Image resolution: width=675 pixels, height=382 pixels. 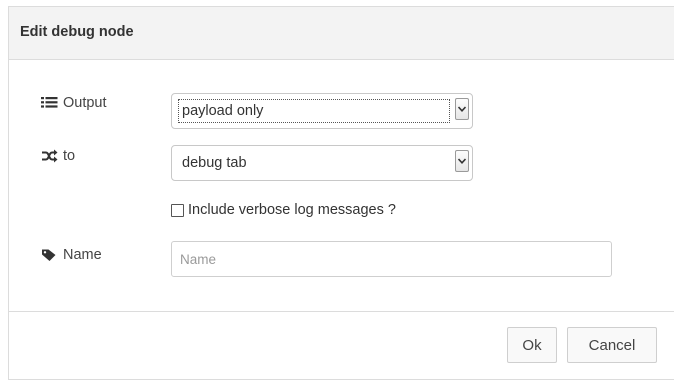 What do you see at coordinates (322, 163) in the screenshot?
I see `to-select: debug tab` at bounding box center [322, 163].